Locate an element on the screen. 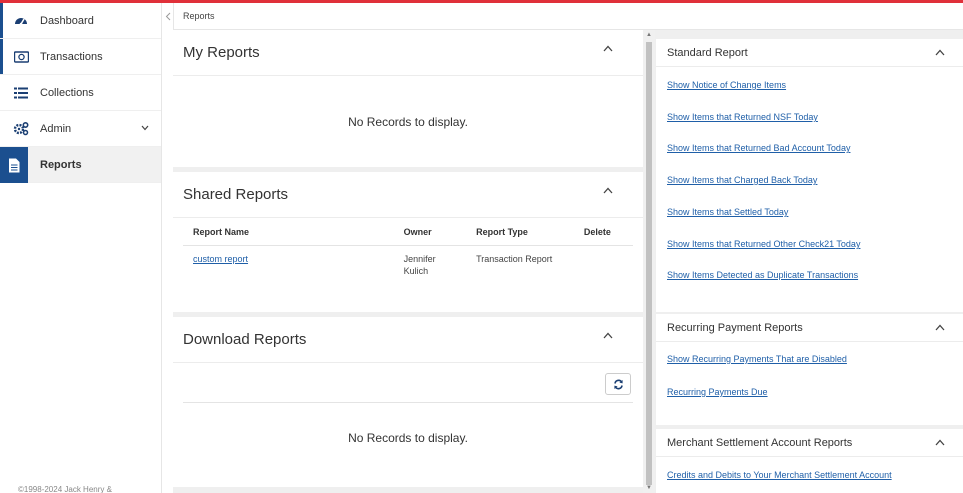 The width and height of the screenshot is (963, 493). breadcrumb-current: Reports is located at coordinates (199, 16).